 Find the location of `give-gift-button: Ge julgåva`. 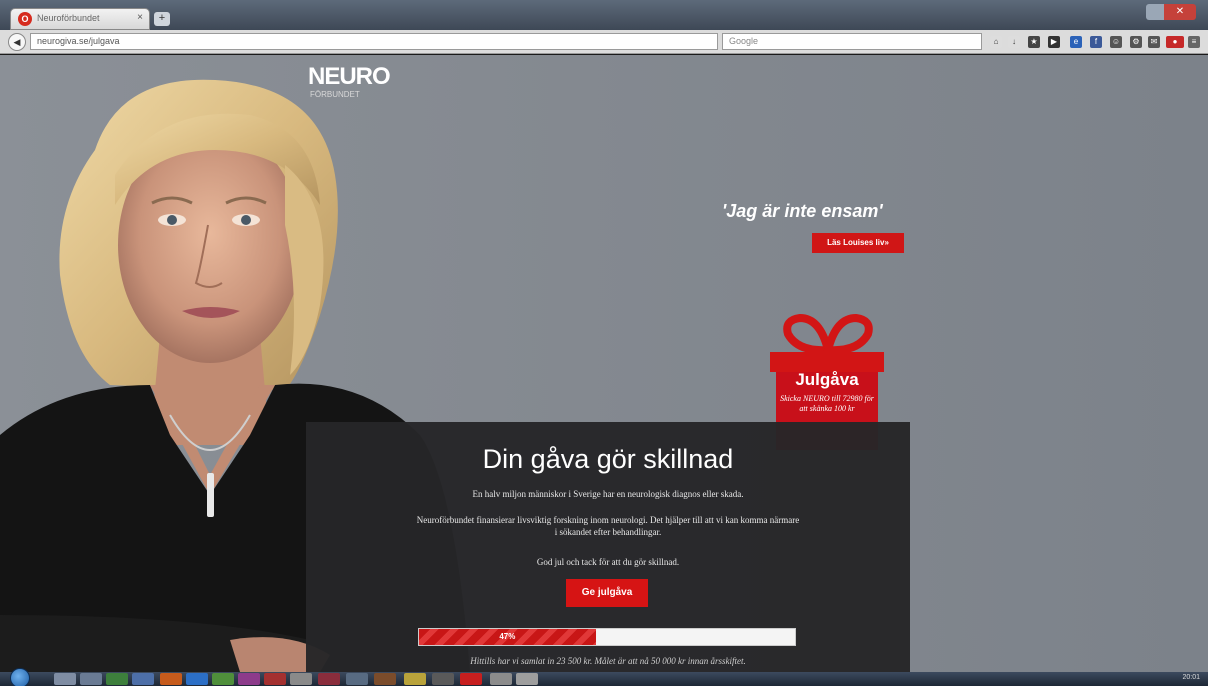

give-gift-button: Ge julgåva is located at coordinates (607, 593).